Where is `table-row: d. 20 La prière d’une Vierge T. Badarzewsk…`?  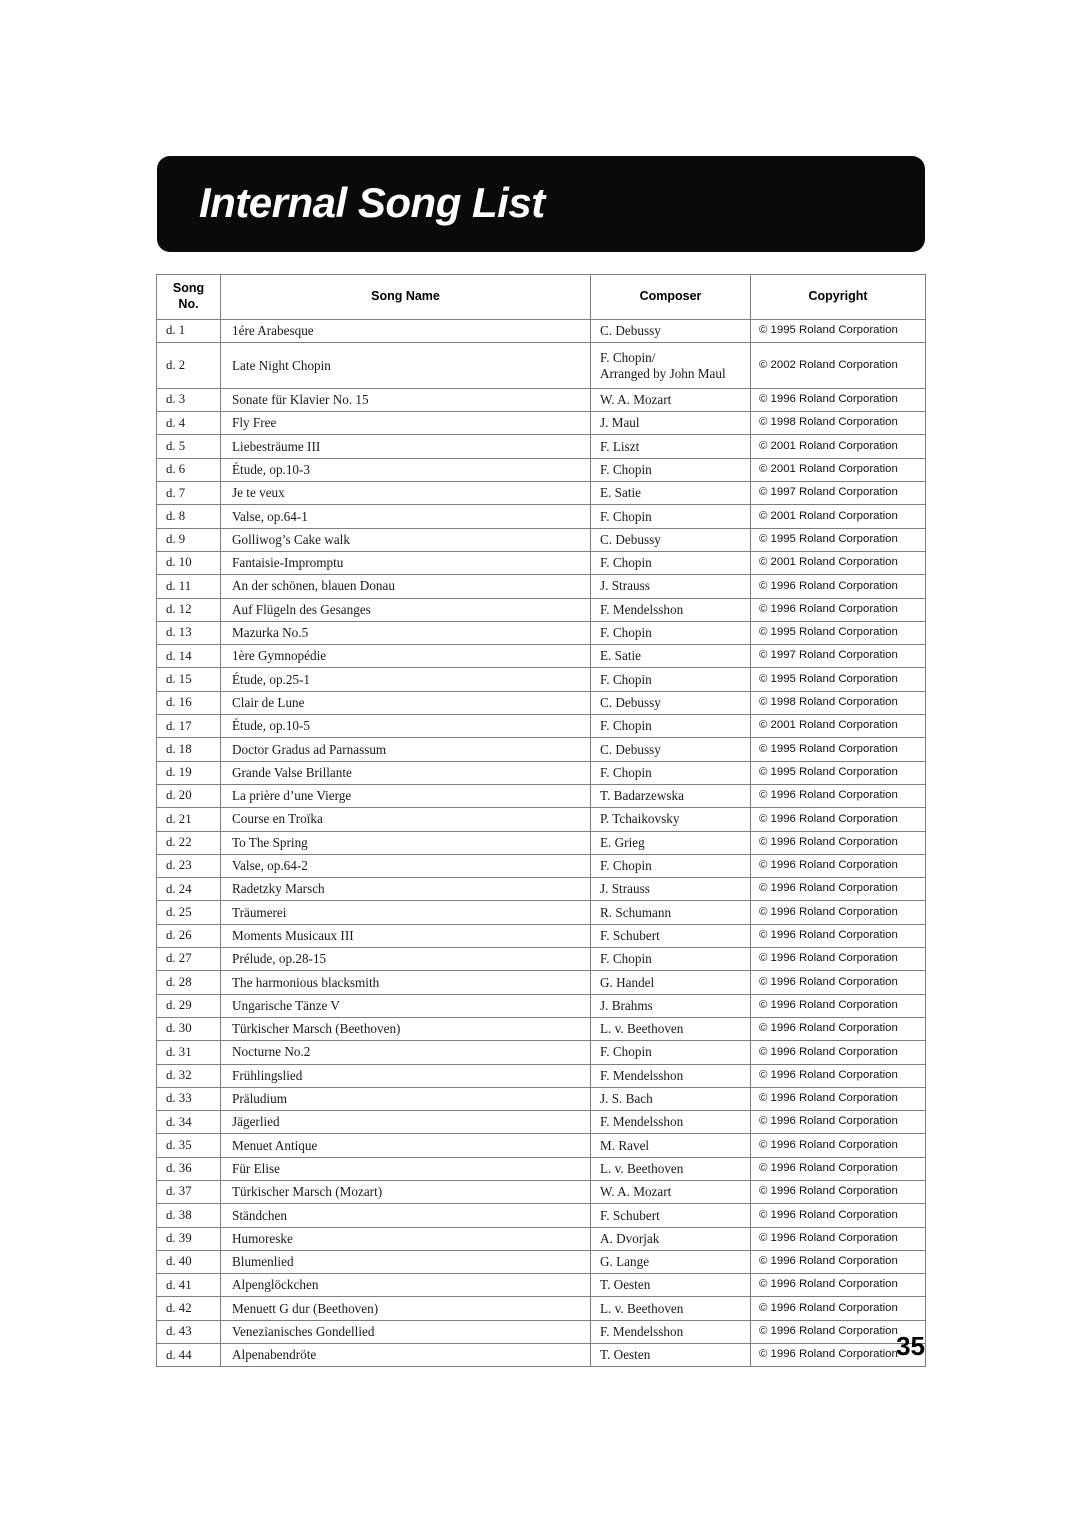
table-row: d. 20 La prière d’une Vierge T. Badarzewsk… is located at coordinates (541, 796).